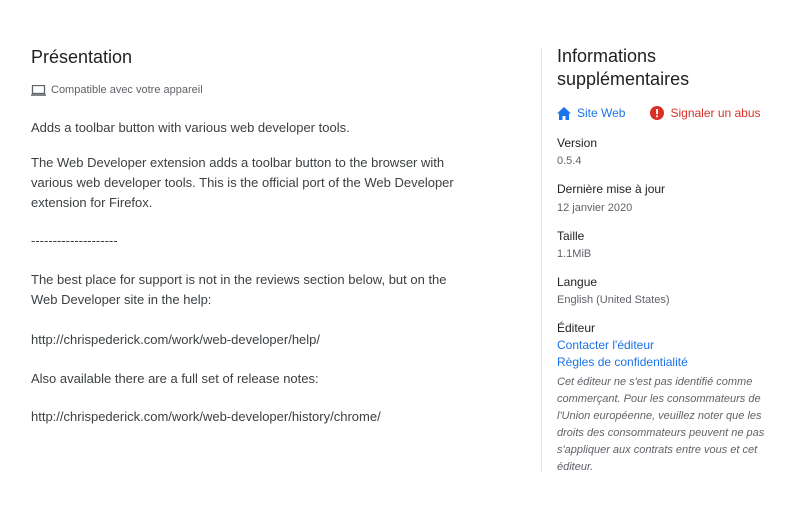 The image size is (800, 530). Describe the element at coordinates (623, 67) in the screenshot. I see `additional-info-title: Informations supplémentaires` at that location.